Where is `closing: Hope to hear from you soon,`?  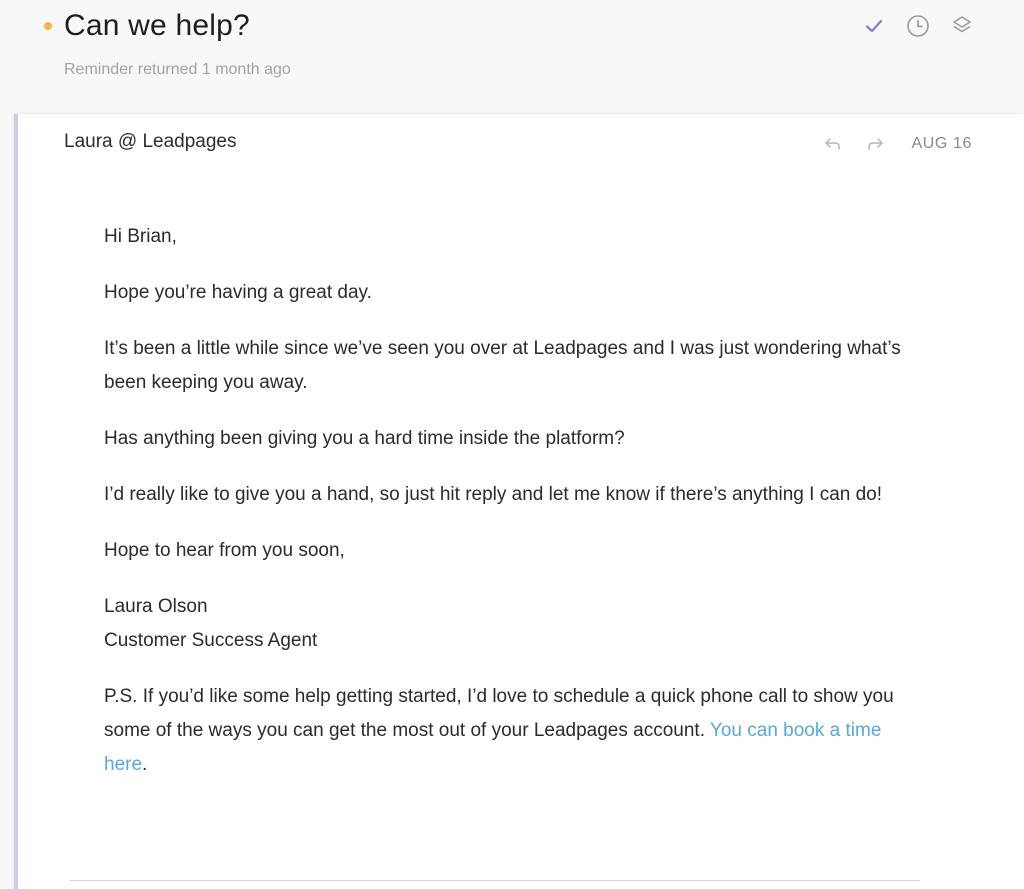
closing: Hope to hear from you soon, is located at coordinates (224, 550).